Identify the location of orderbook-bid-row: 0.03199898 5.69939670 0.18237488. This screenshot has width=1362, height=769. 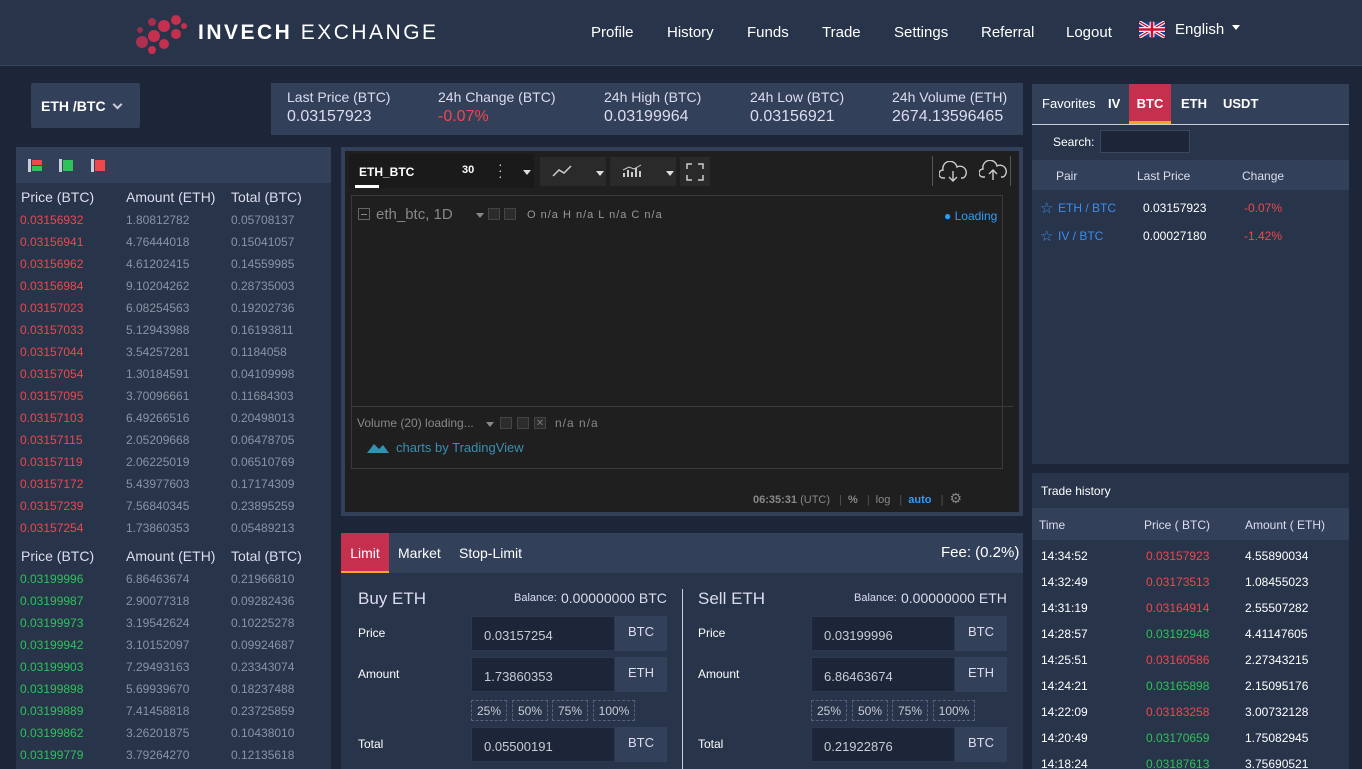
(173, 693).